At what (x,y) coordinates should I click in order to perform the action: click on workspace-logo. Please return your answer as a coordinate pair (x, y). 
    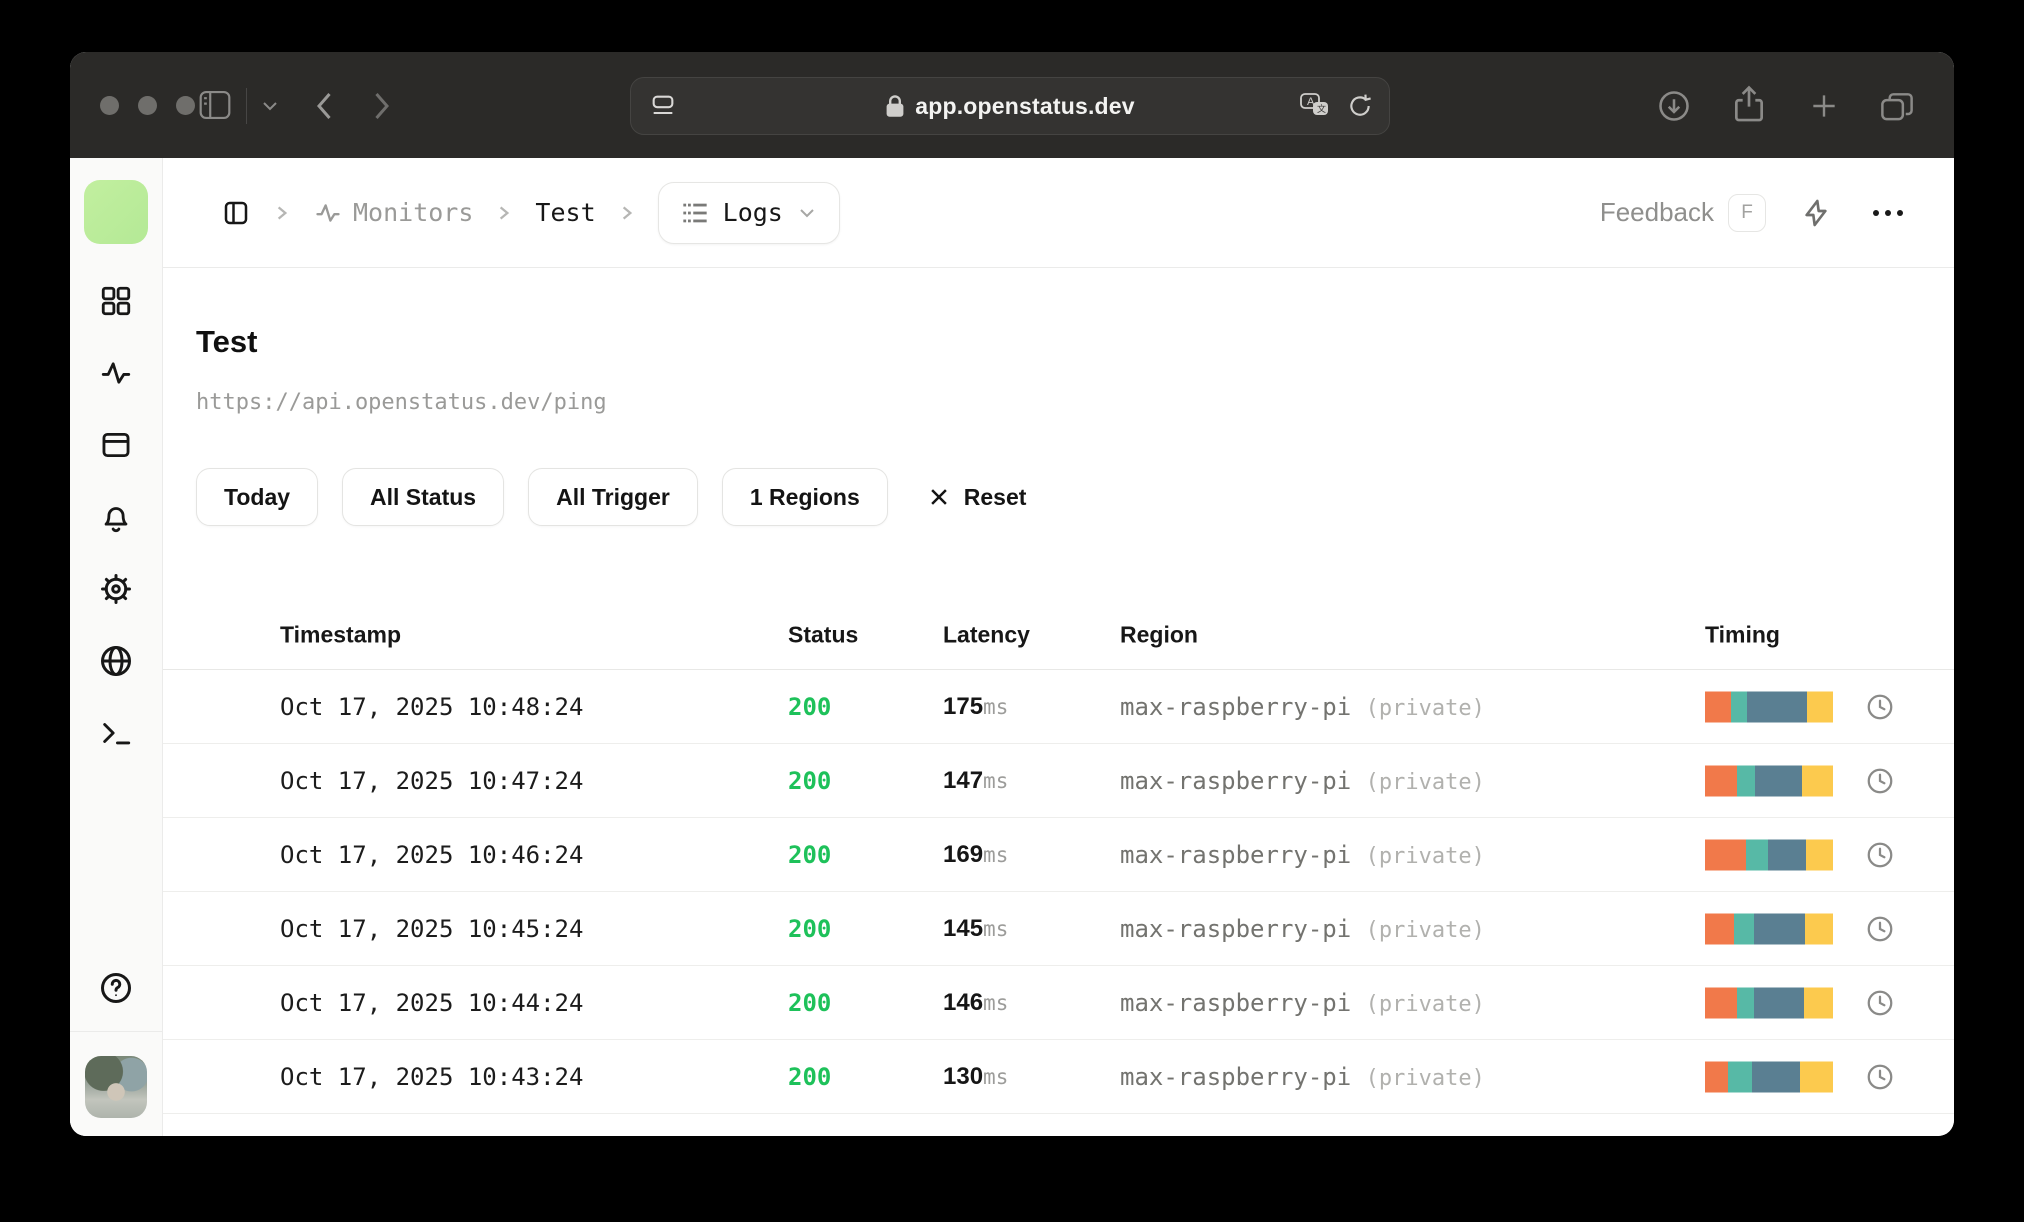
    Looking at the image, I should click on (116, 212).